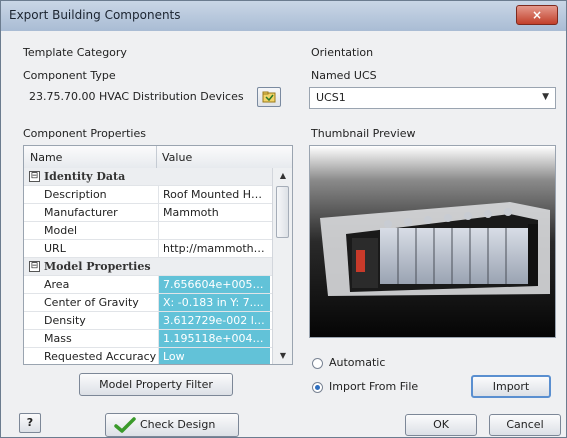 The width and height of the screenshot is (567, 438). Describe the element at coordinates (58, 338) in the screenshot. I see `property-name: Mass` at that location.